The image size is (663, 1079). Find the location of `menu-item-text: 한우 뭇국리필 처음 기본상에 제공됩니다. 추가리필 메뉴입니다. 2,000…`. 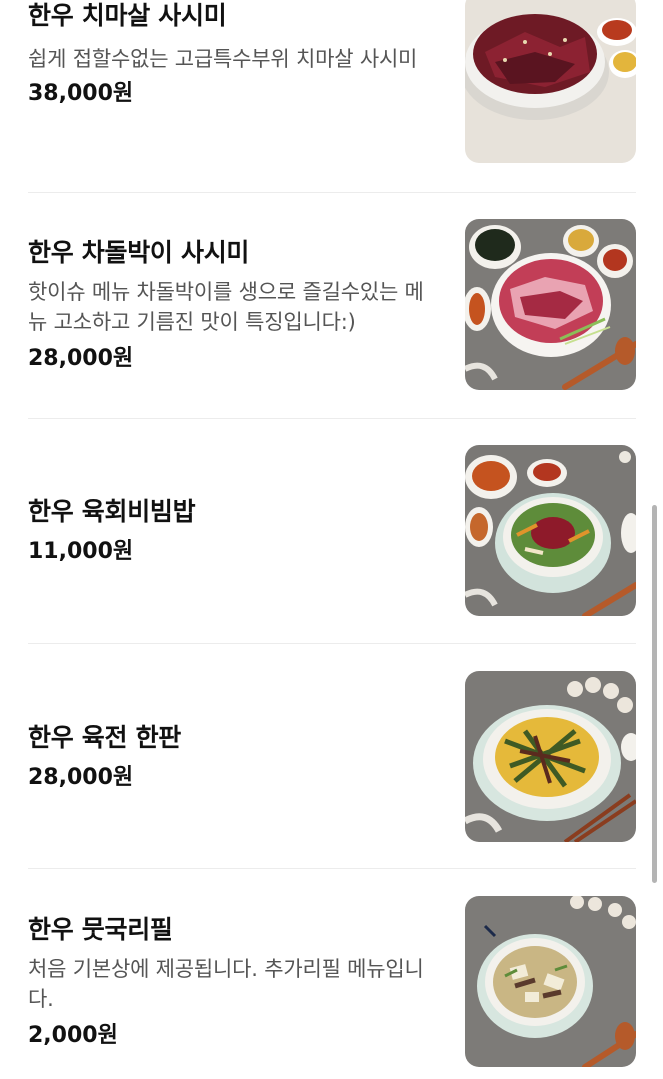

menu-item-text: 한우 뭇국리필 처음 기본상에 제공됩니다. 추가리필 메뉴입니다. 2,000… is located at coordinates (233, 981).